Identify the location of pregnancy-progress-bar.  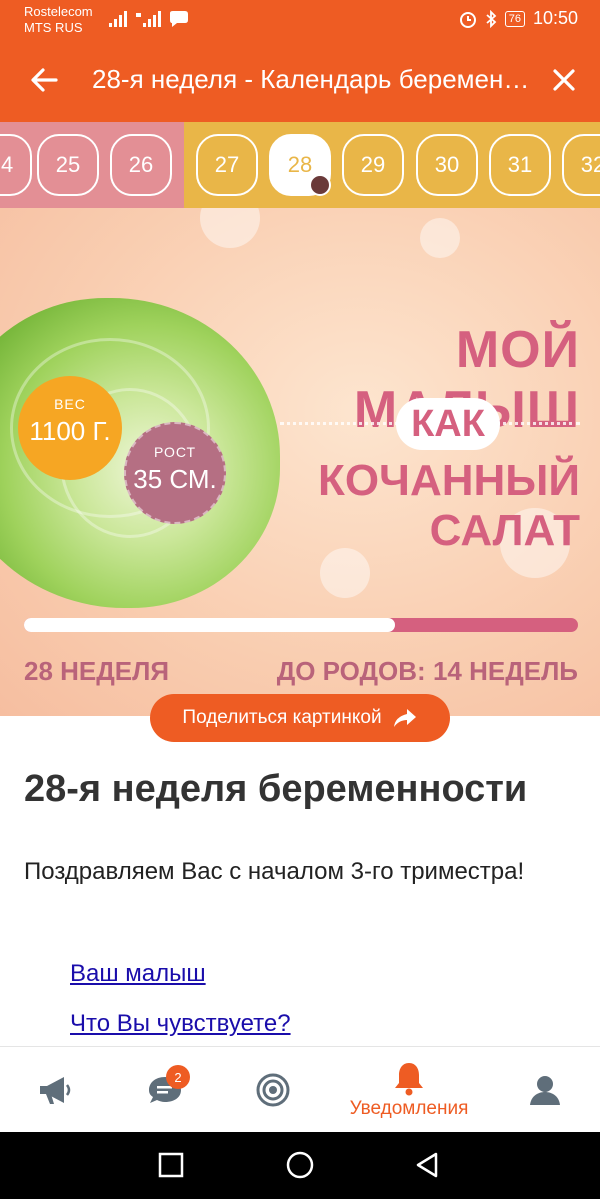
(301, 625).